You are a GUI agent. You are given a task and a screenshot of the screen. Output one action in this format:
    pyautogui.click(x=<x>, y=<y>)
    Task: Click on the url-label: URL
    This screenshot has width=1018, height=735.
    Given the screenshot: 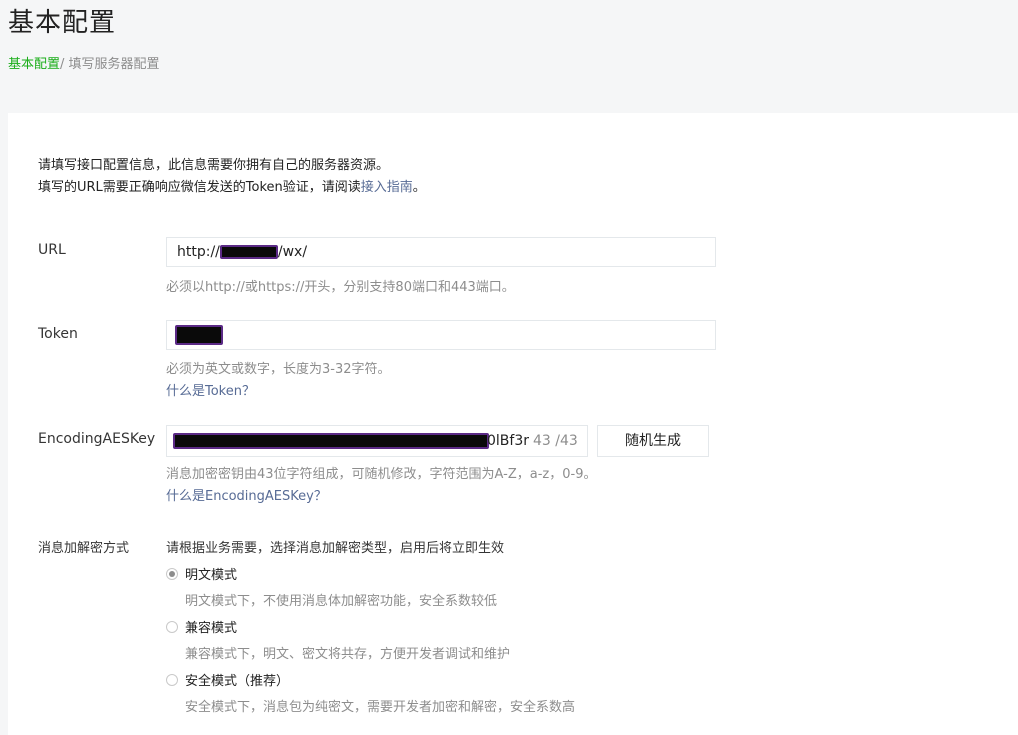 What is the action you would take?
    pyautogui.click(x=52, y=250)
    